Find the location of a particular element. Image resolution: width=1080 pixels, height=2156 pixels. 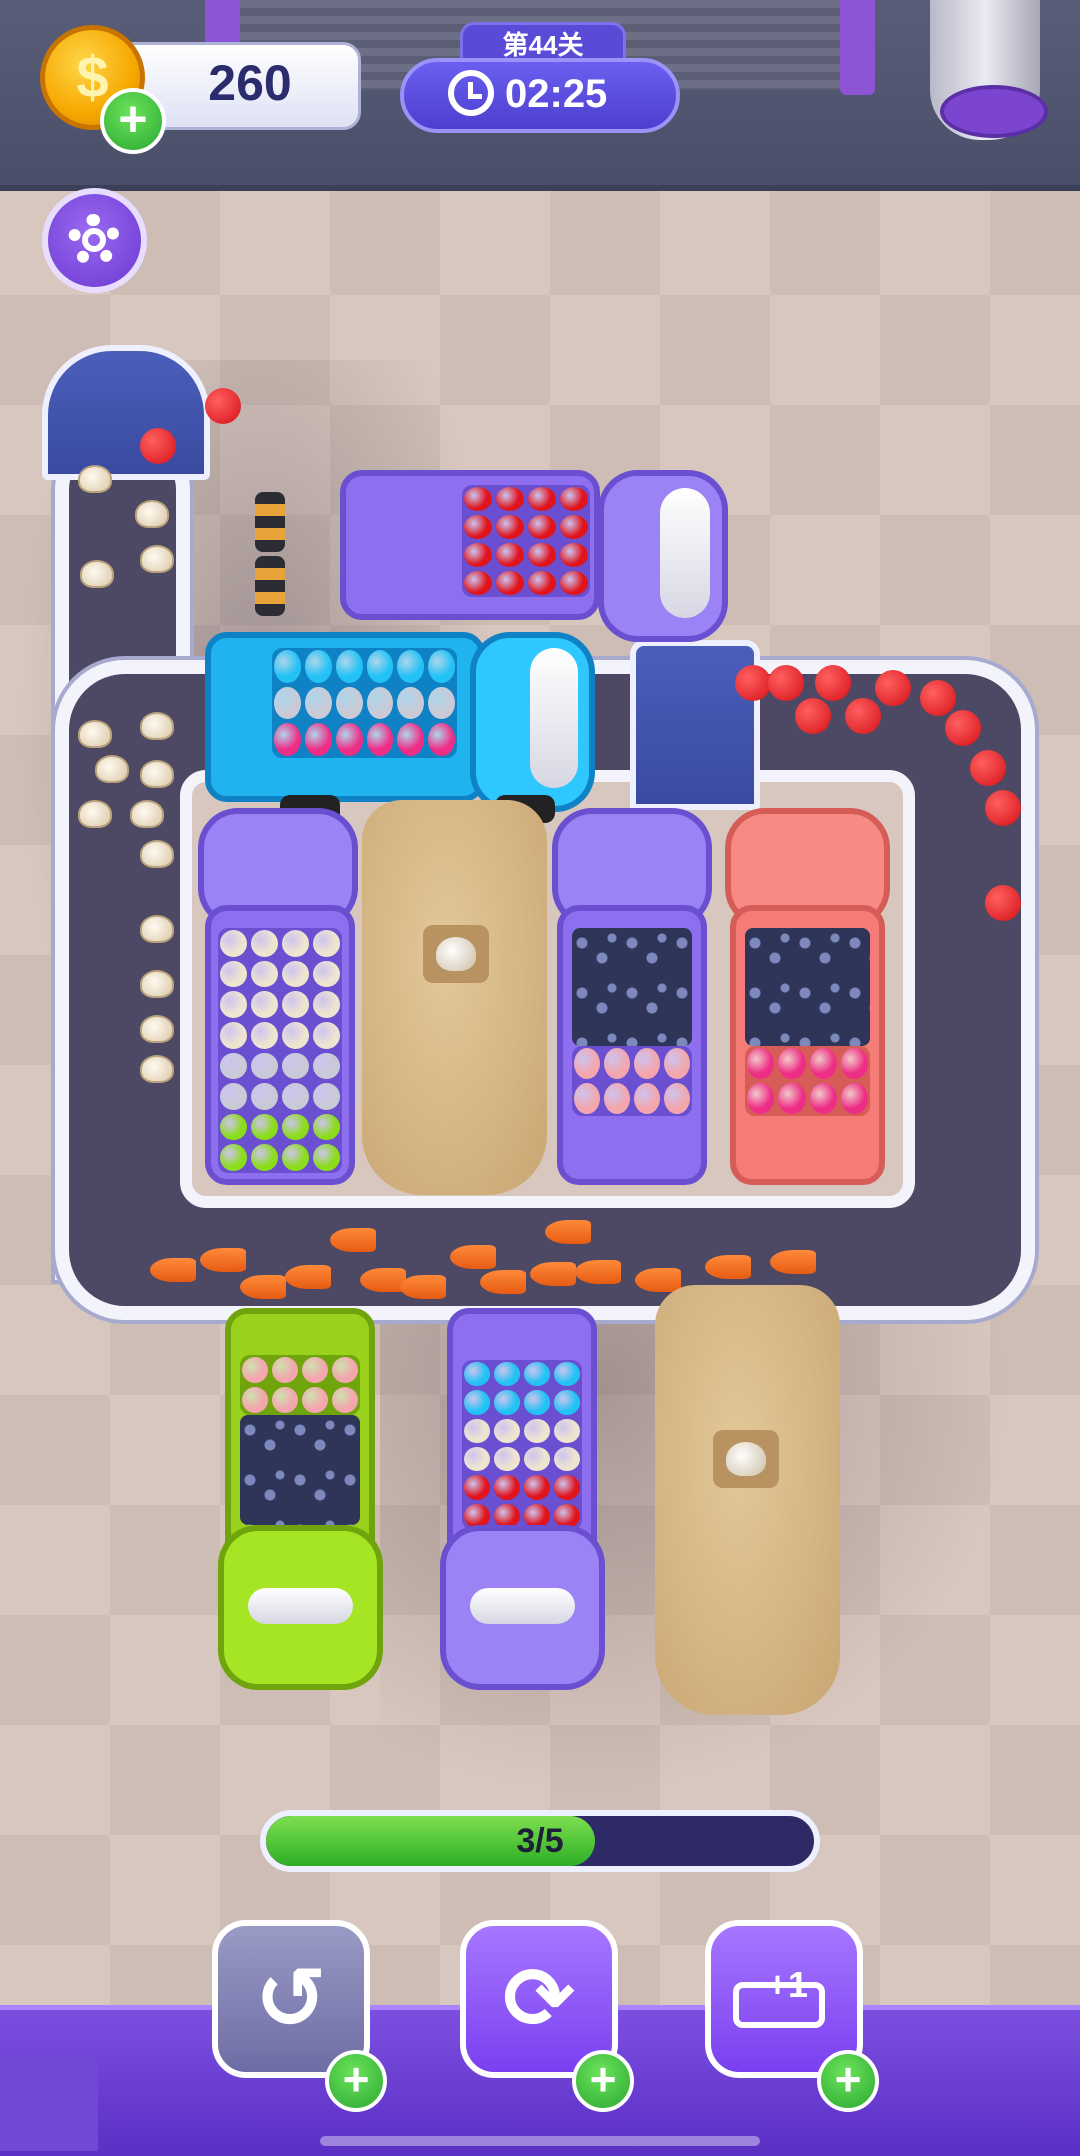

undo-icon: ↺ is located at coordinates (291, 1999).